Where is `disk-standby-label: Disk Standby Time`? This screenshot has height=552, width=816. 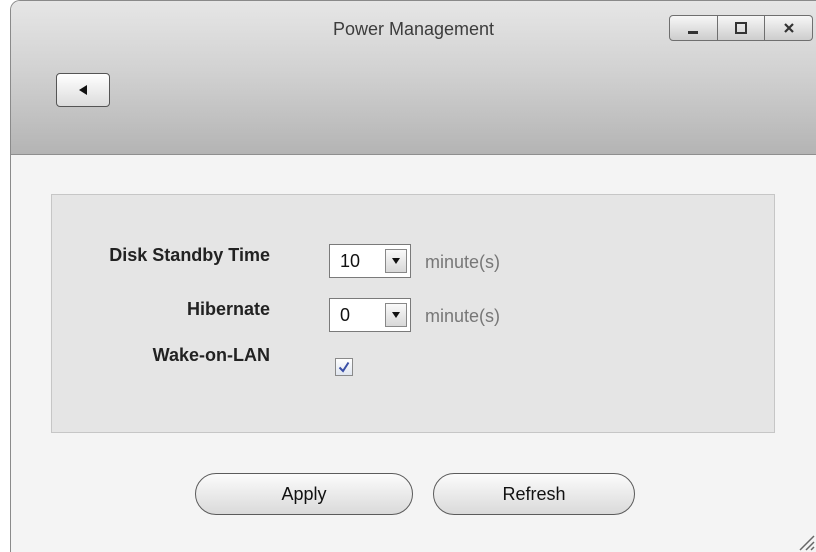 disk-standby-label: Disk Standby Time is located at coordinates (189, 255).